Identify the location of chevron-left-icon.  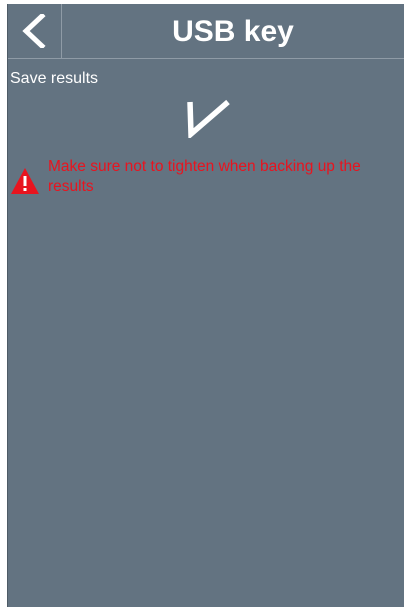
(34, 31).